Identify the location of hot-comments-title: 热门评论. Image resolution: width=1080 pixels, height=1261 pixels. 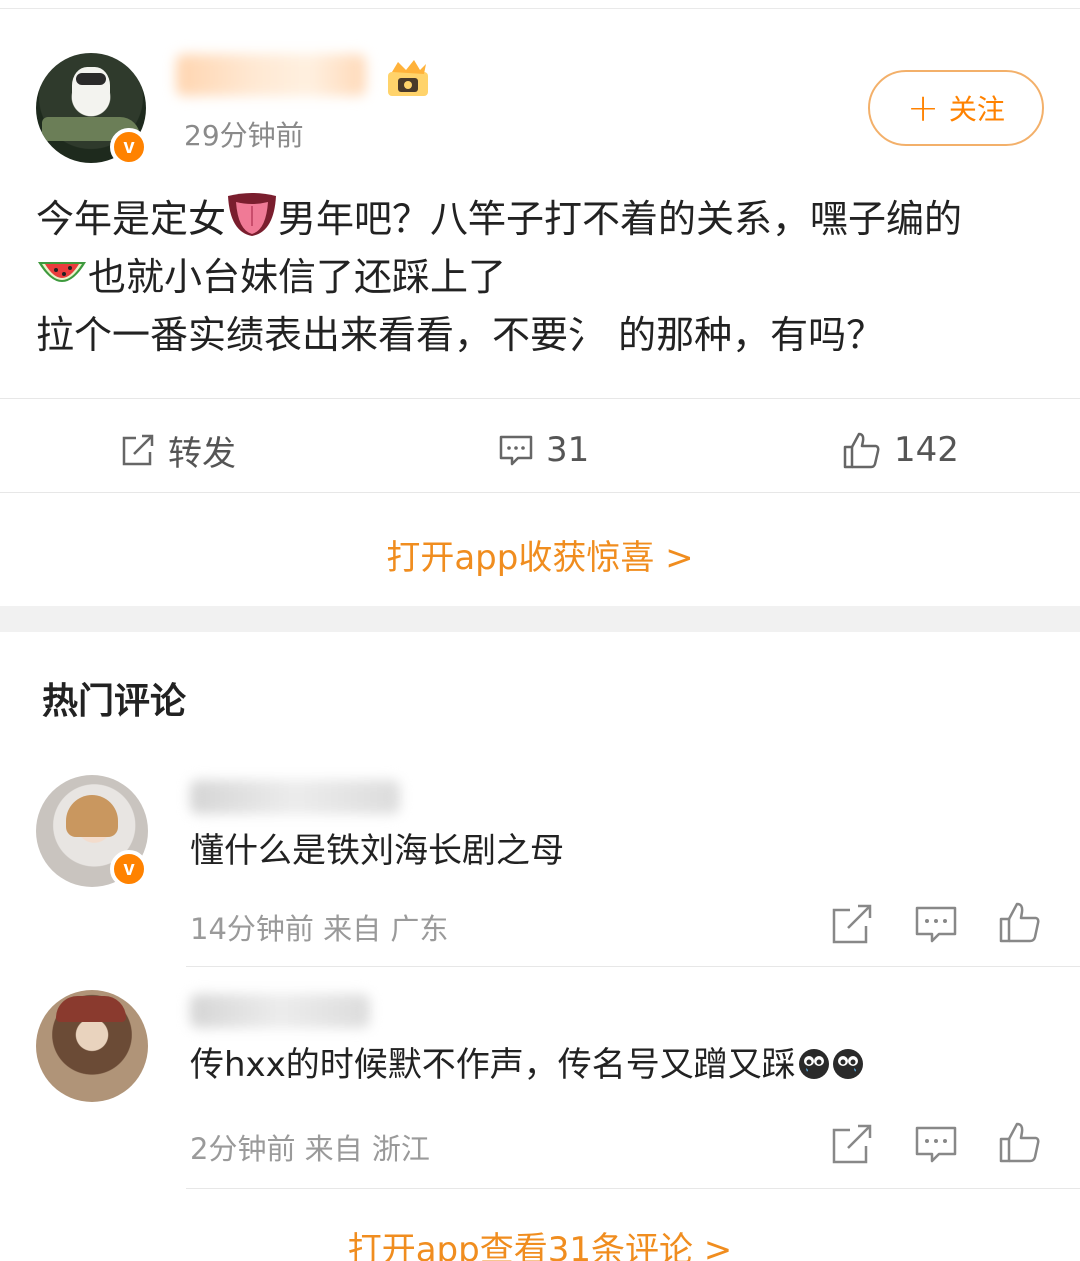
(114, 701).